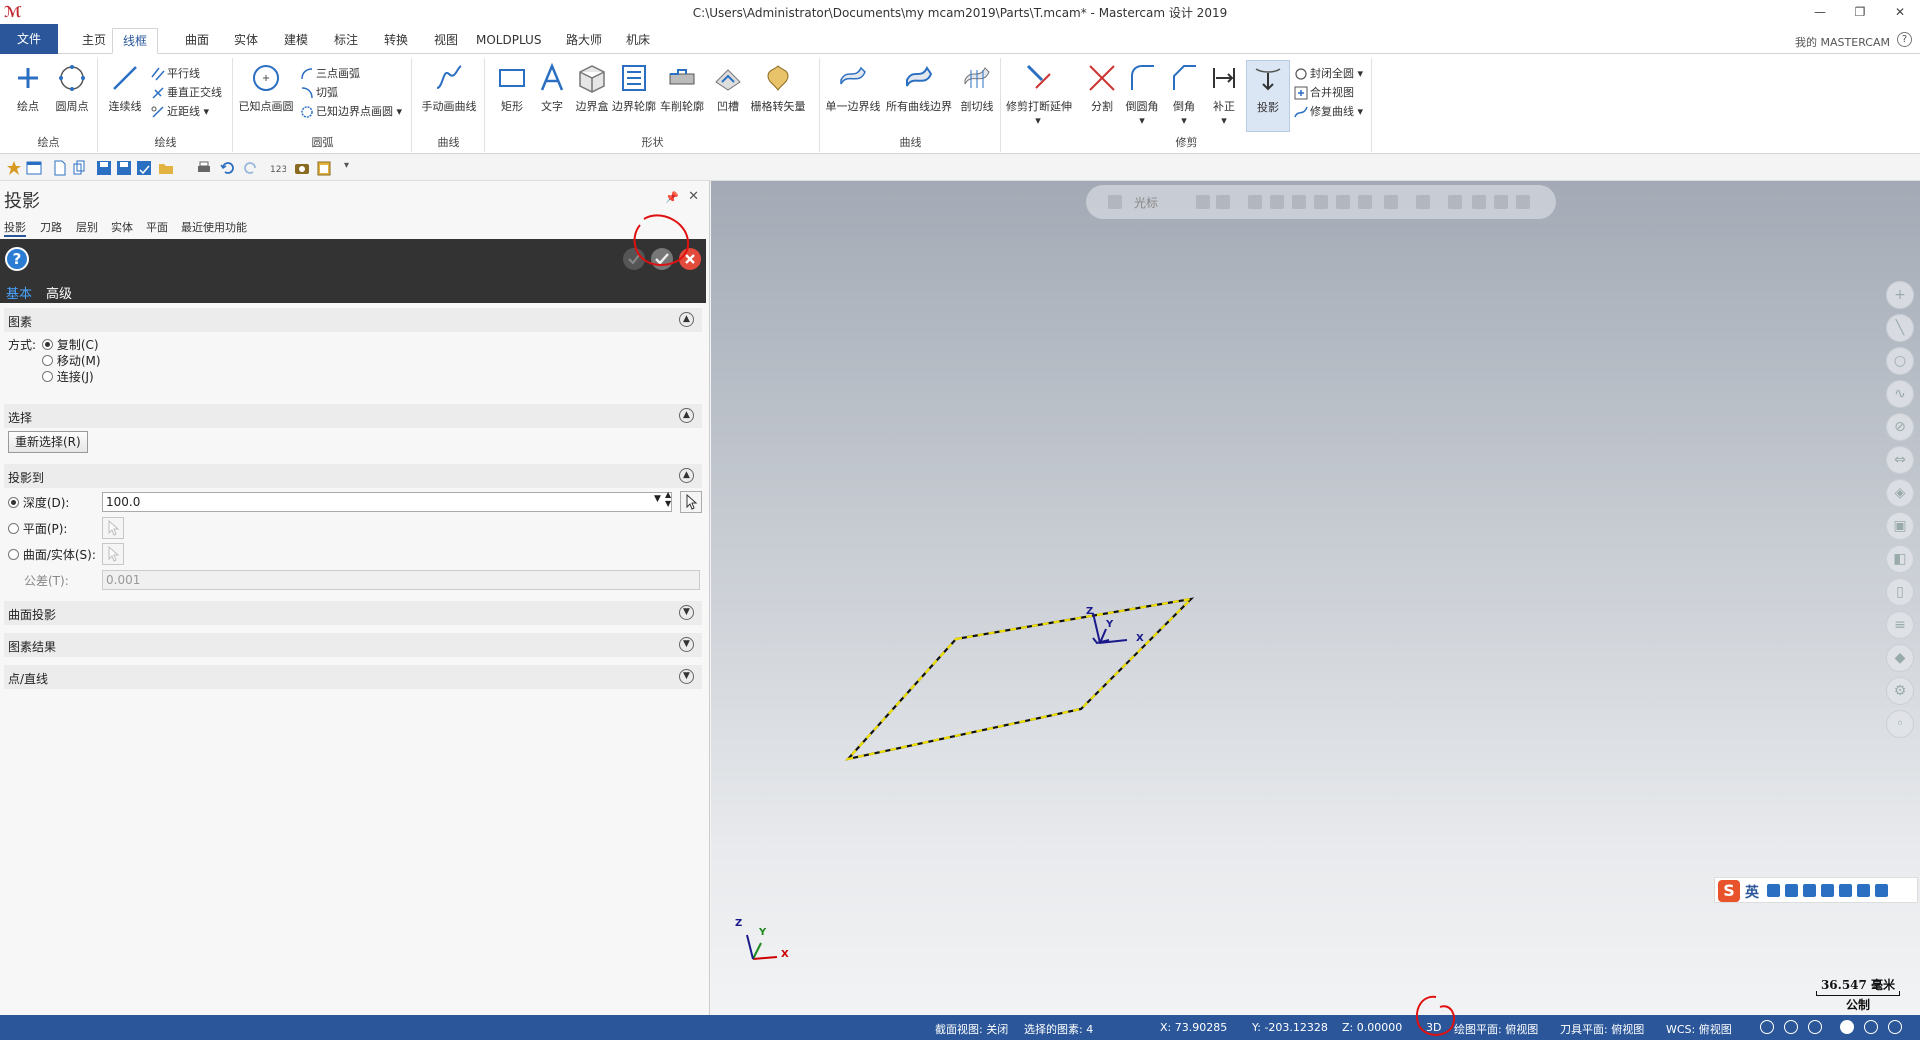 This screenshot has width=1920, height=1040. I want to click on panel-tab-project: 投影, so click(15, 228).